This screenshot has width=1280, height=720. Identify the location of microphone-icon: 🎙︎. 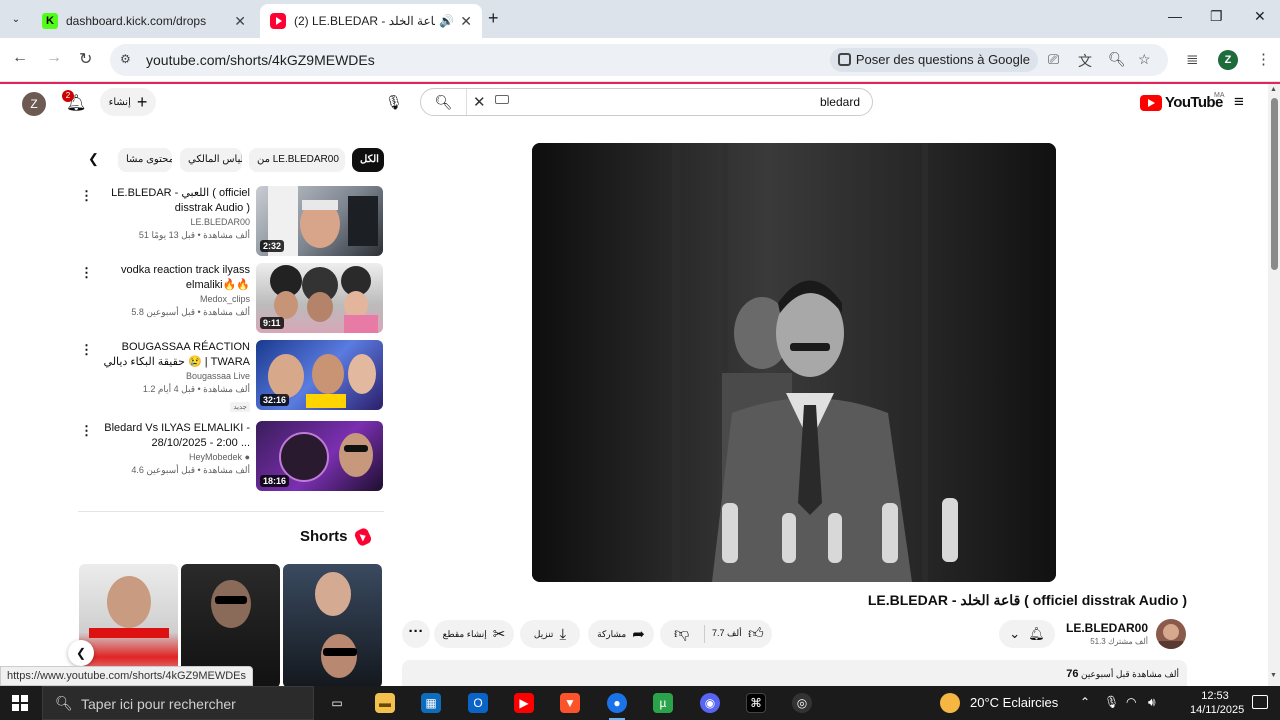
(1111, 702).